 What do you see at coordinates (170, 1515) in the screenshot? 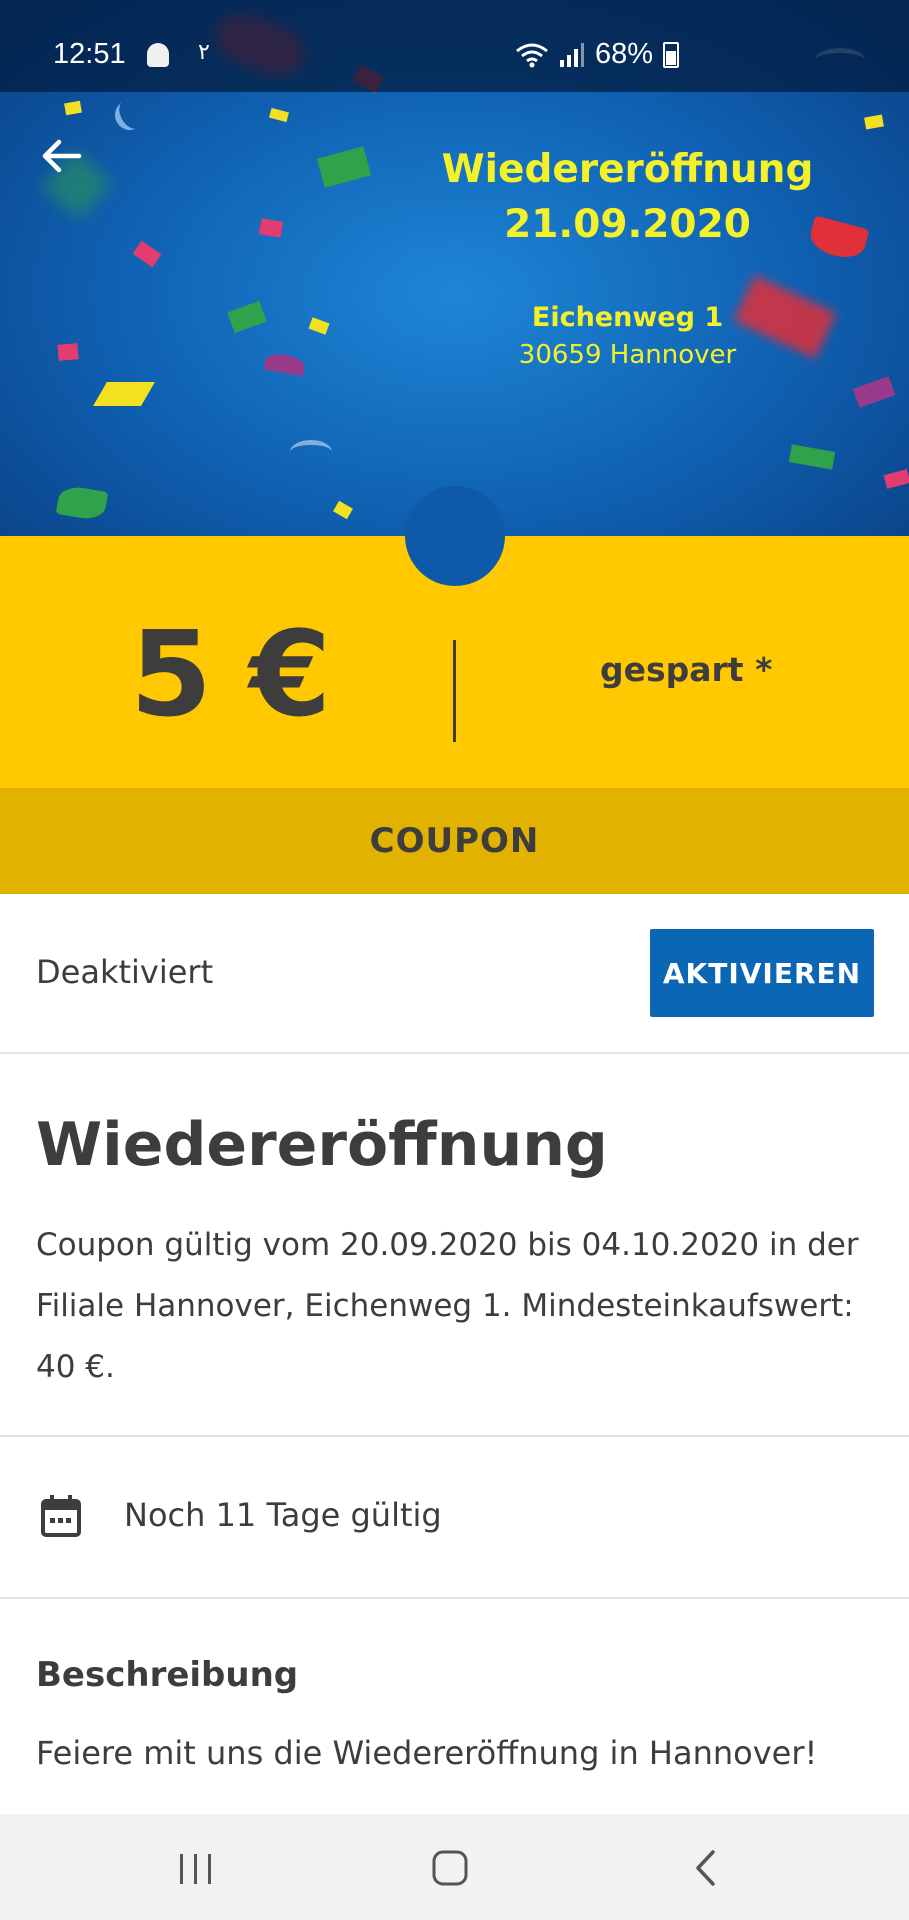
I see `validity-prefix: Noch` at bounding box center [170, 1515].